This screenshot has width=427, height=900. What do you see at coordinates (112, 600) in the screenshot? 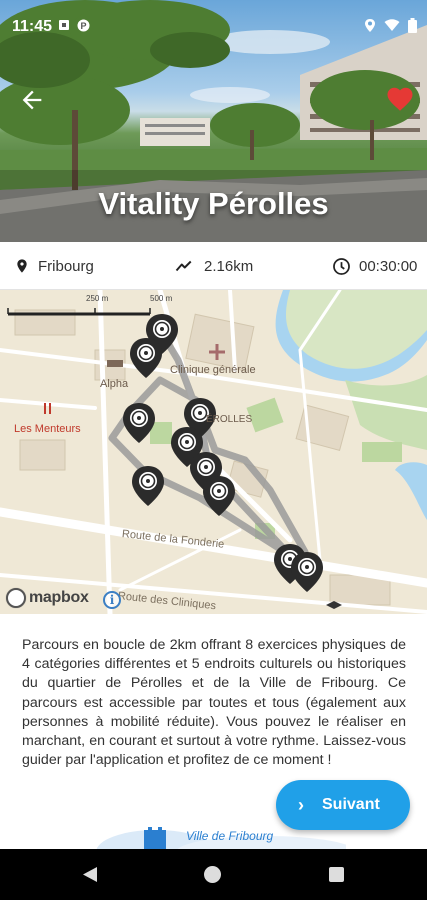
I see `map-attribution-info-icon: i` at bounding box center [112, 600].